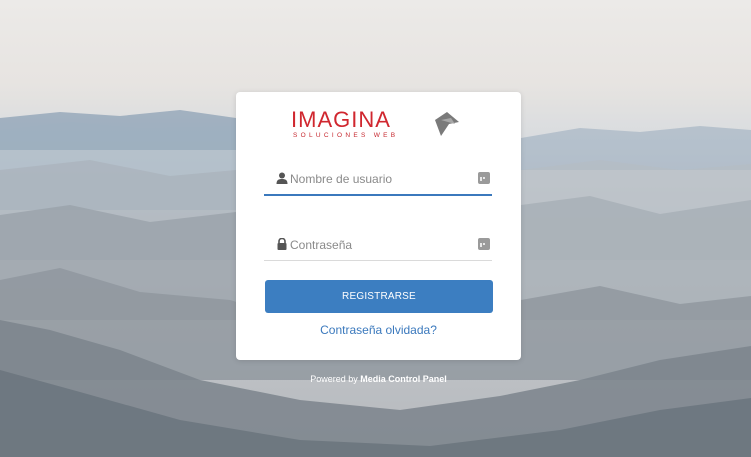  I want to click on password-input, so click(380, 245).